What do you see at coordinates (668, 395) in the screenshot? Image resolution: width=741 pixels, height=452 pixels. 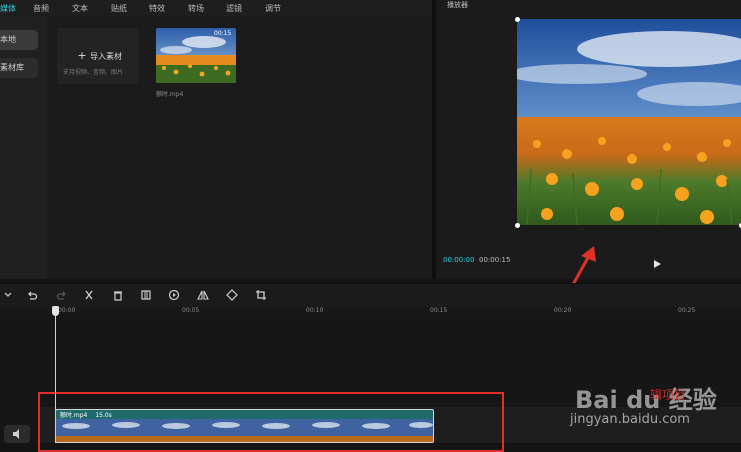 I see `annotation-text: 辑项目` at bounding box center [668, 395].